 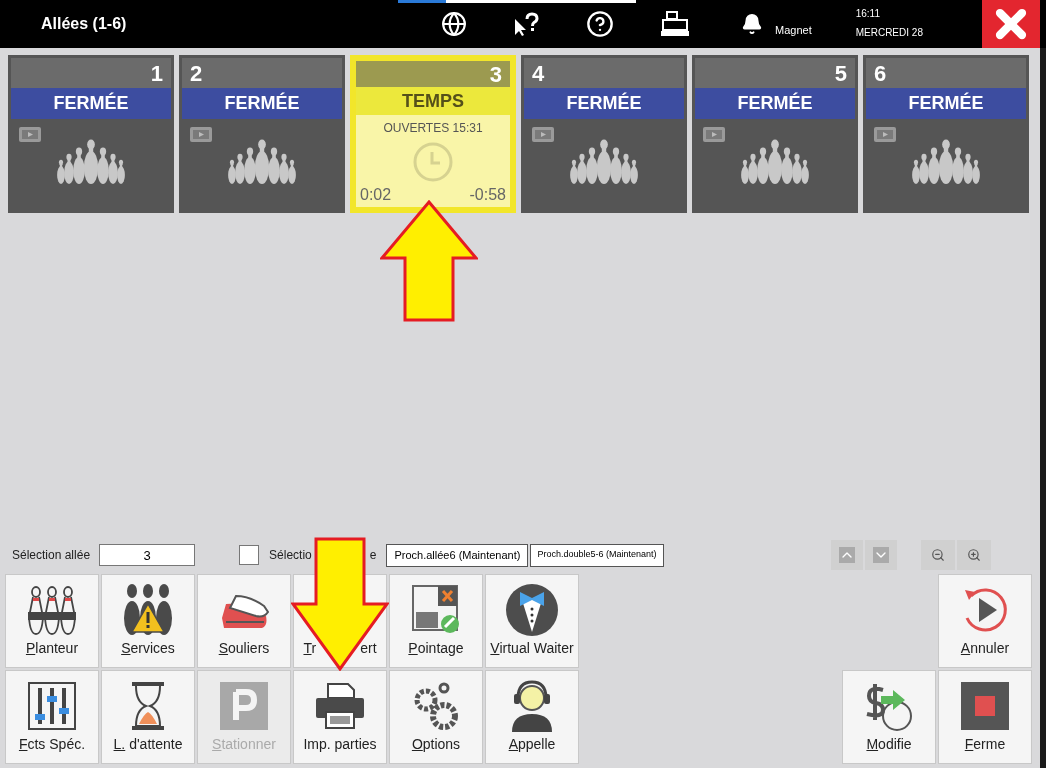 I want to click on user-name: Magnet, so click(x=793, y=30).